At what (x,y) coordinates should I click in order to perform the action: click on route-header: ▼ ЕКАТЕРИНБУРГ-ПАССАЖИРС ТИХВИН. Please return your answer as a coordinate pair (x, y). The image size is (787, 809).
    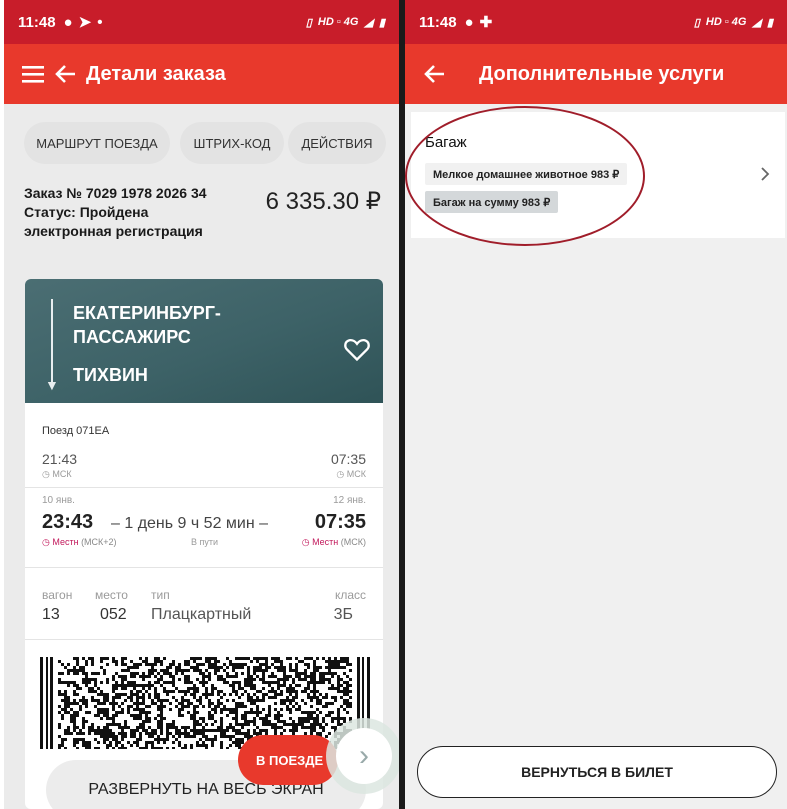
    Looking at the image, I should click on (204, 341).